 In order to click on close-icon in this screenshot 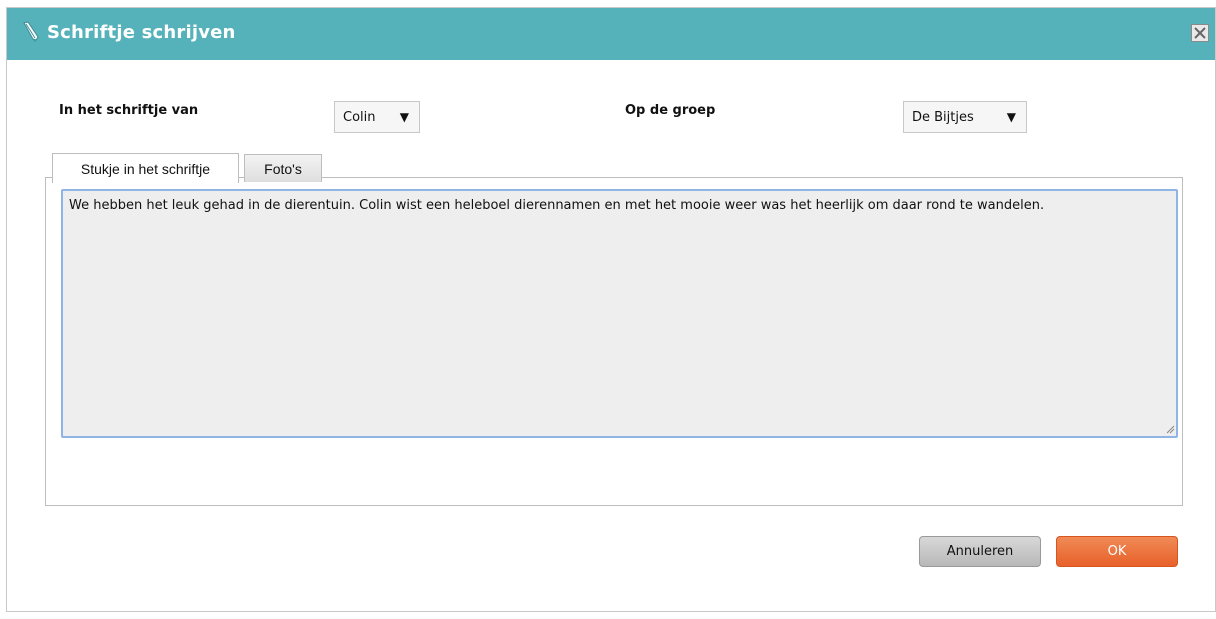, I will do `click(1200, 33)`.